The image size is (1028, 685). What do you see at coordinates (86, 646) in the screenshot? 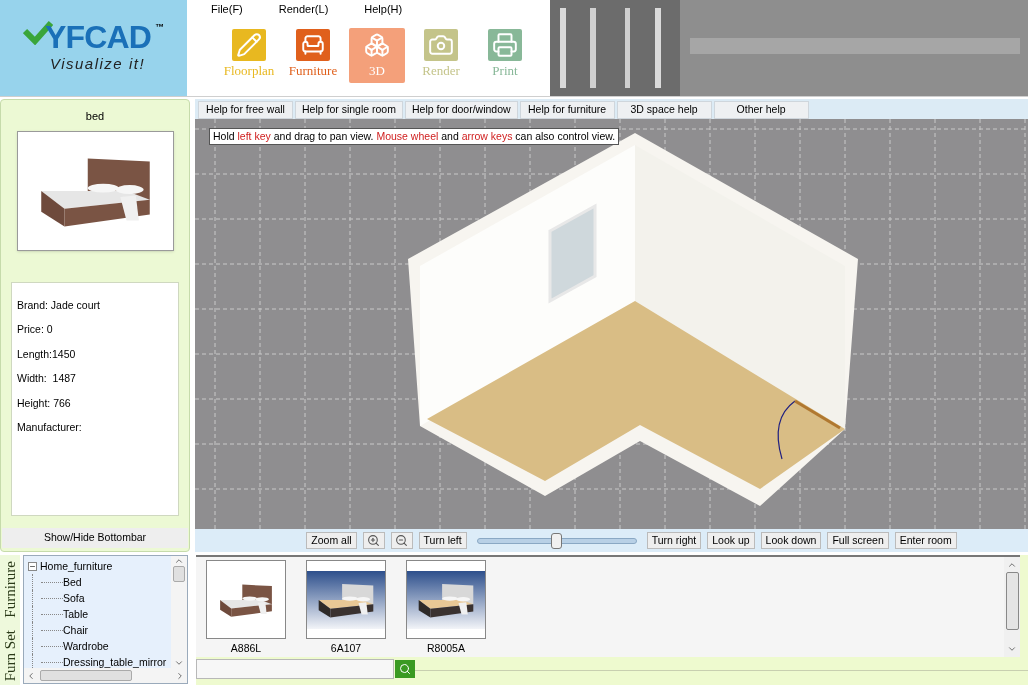
I see `tree-item: Wardrobe` at bounding box center [86, 646].